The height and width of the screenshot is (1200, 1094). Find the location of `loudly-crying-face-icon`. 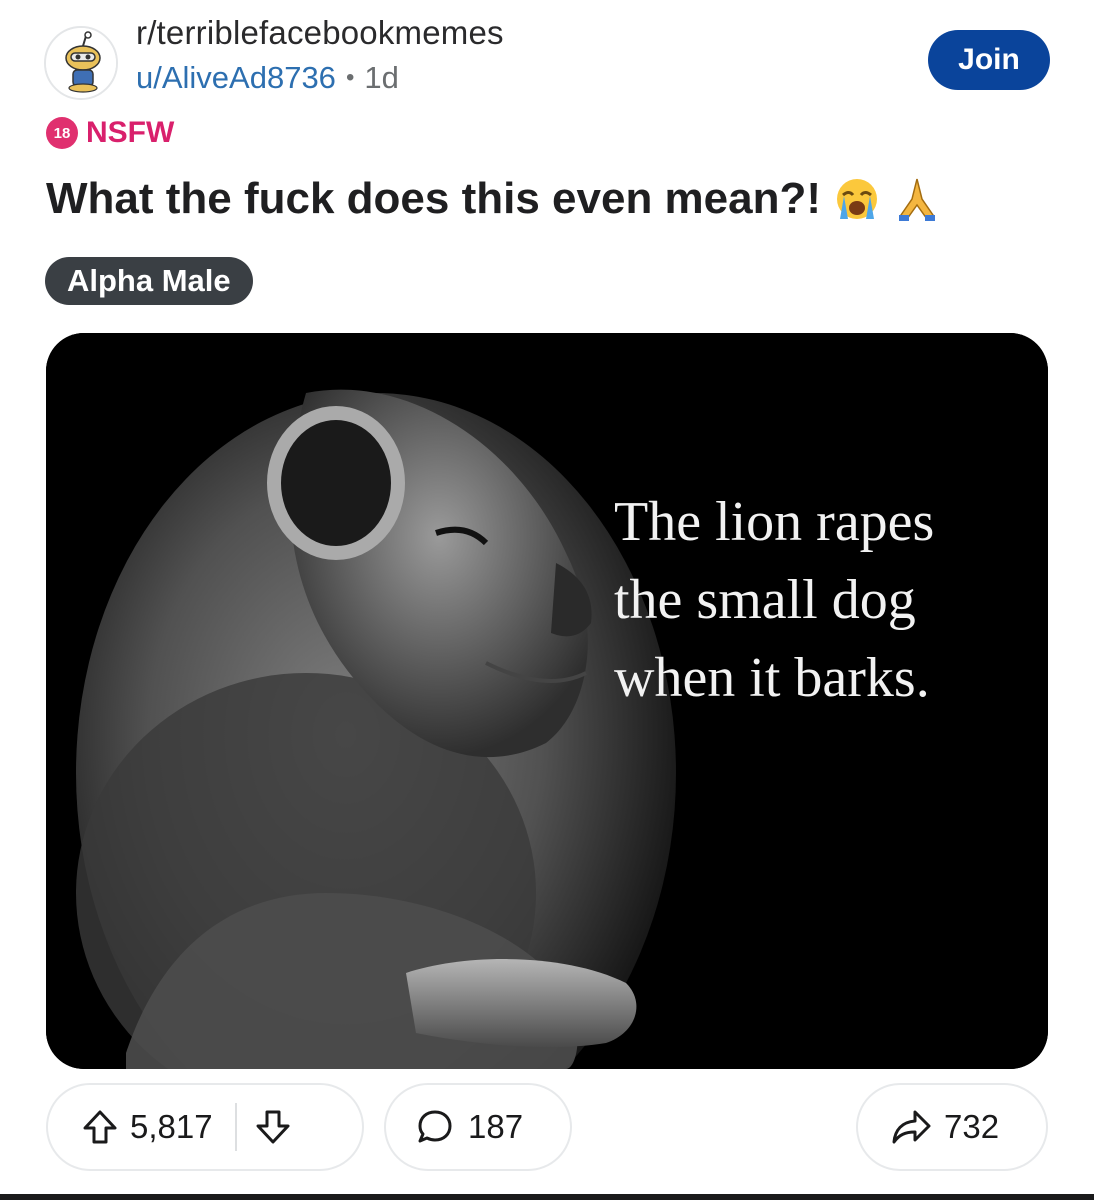

loudly-crying-face-icon is located at coordinates (857, 199).